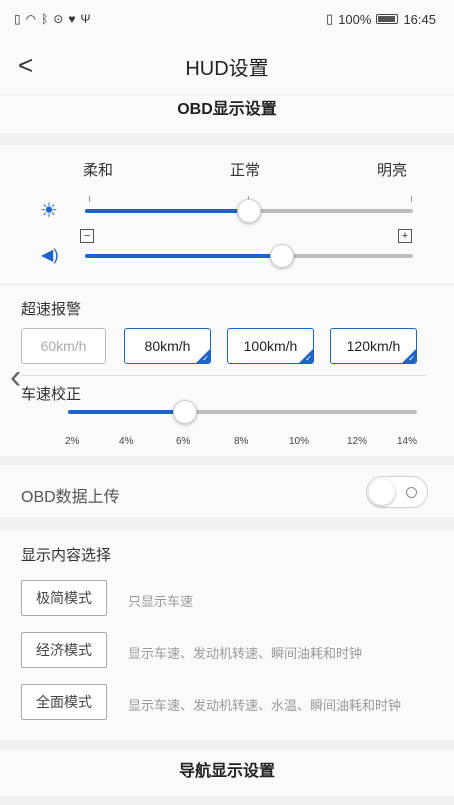 The image size is (454, 805). Describe the element at coordinates (72, 441) in the screenshot. I see `calibration-tick: 2%` at that location.